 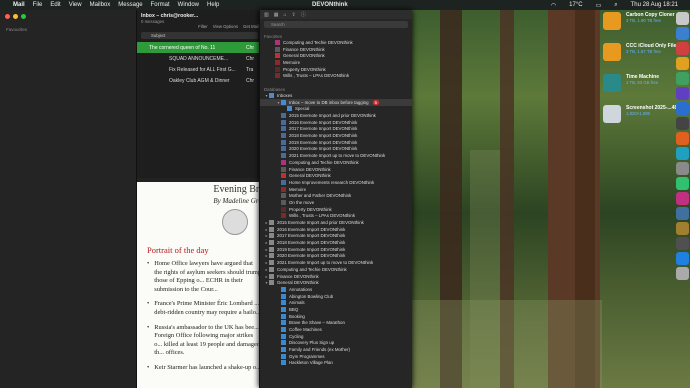 I want to click on sidebar-item: 2016 Evernote Import DEVONthink, so click(x=336, y=122).